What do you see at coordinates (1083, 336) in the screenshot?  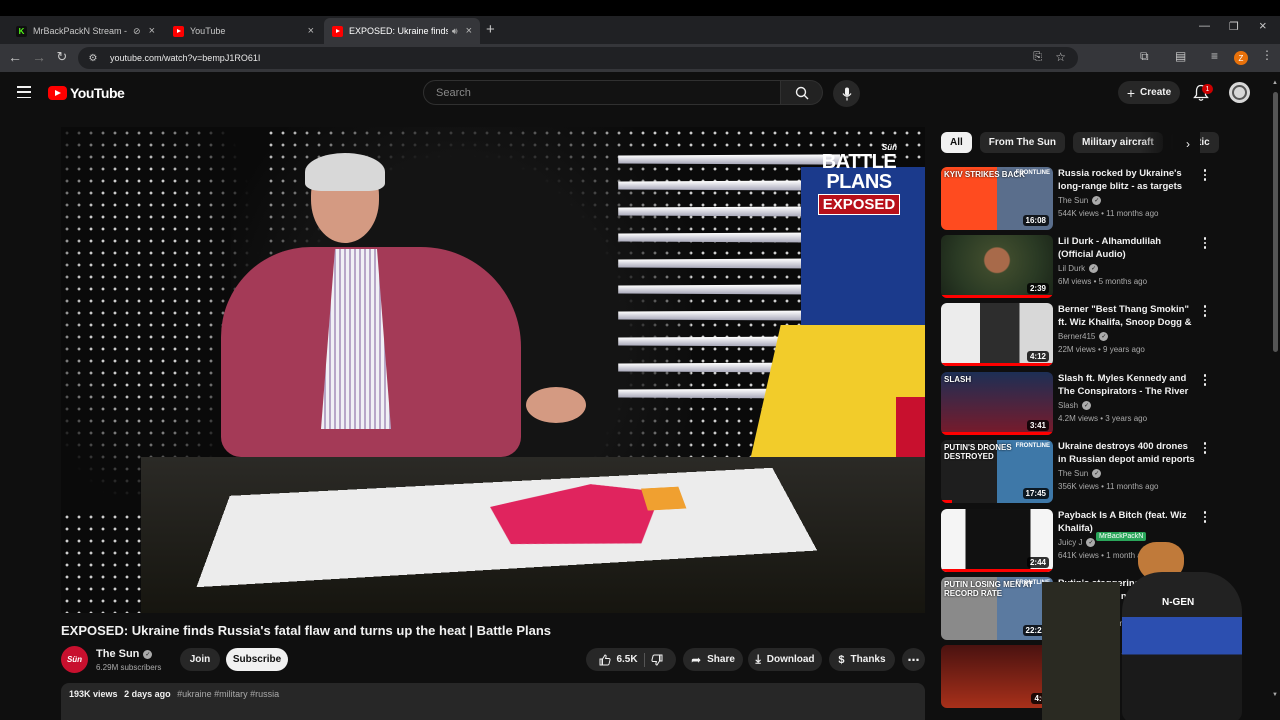 I see `recommendation-channel: Berner415 ✓` at bounding box center [1083, 336].